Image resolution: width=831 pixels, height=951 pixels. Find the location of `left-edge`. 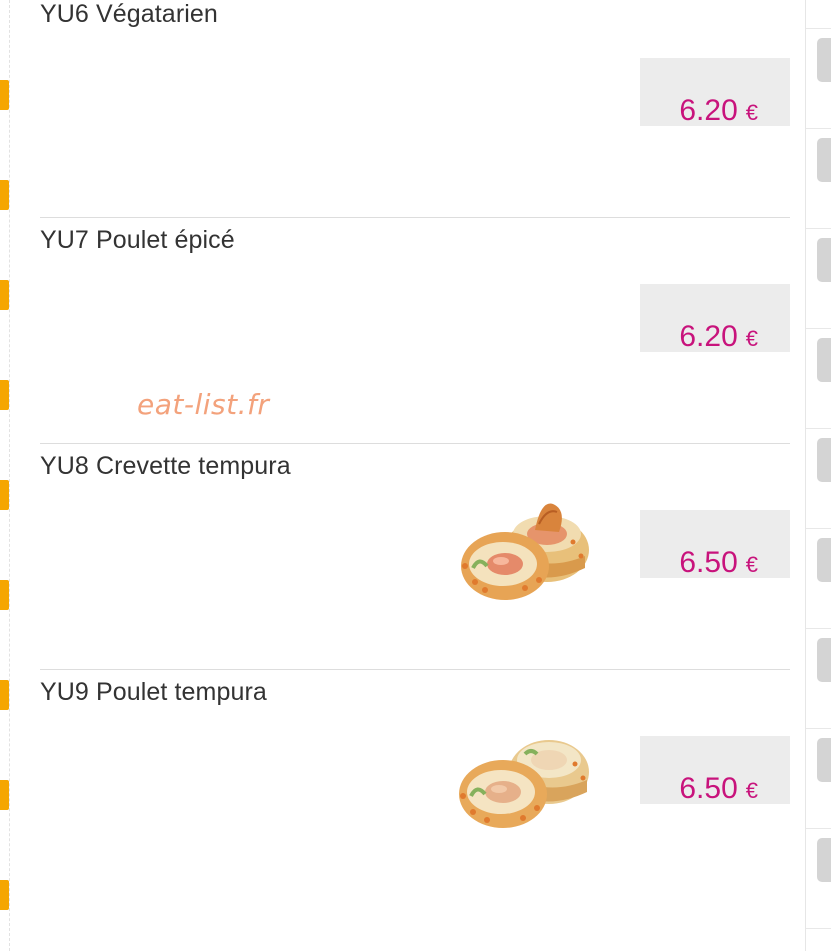

left-edge is located at coordinates (5, 475).